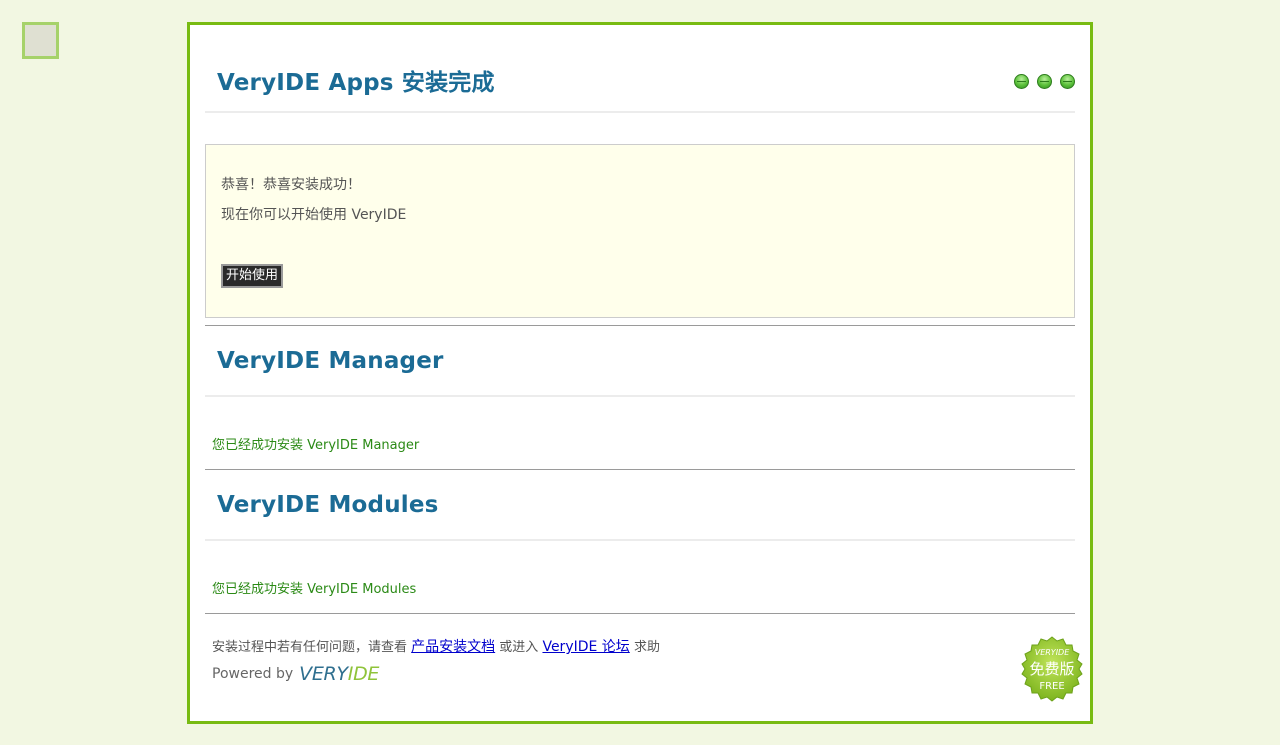 This screenshot has height=745, width=1280. What do you see at coordinates (640, 361) in the screenshot?
I see `manager-header: VeryIDE Manager` at bounding box center [640, 361].